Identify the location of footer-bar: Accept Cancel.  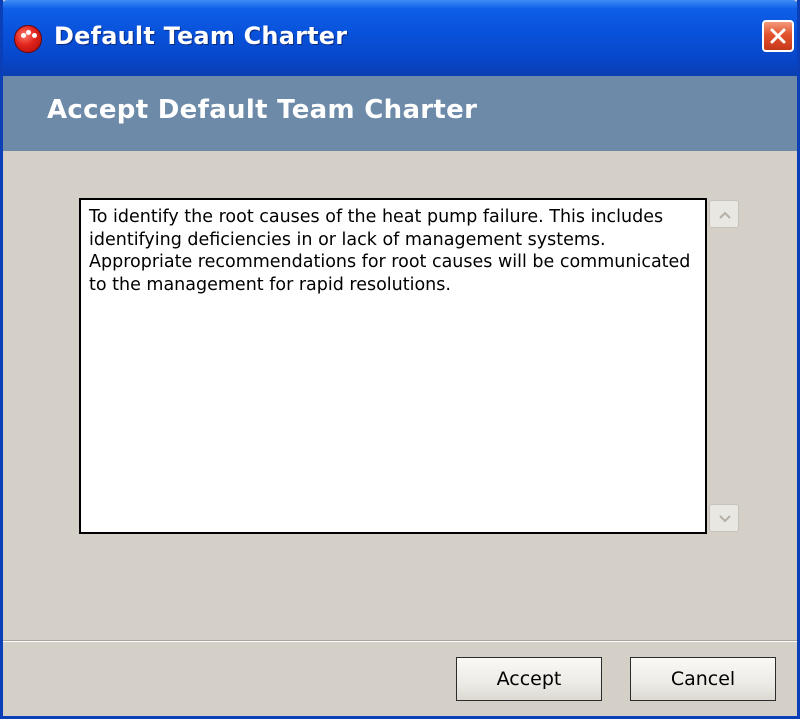
(400, 679).